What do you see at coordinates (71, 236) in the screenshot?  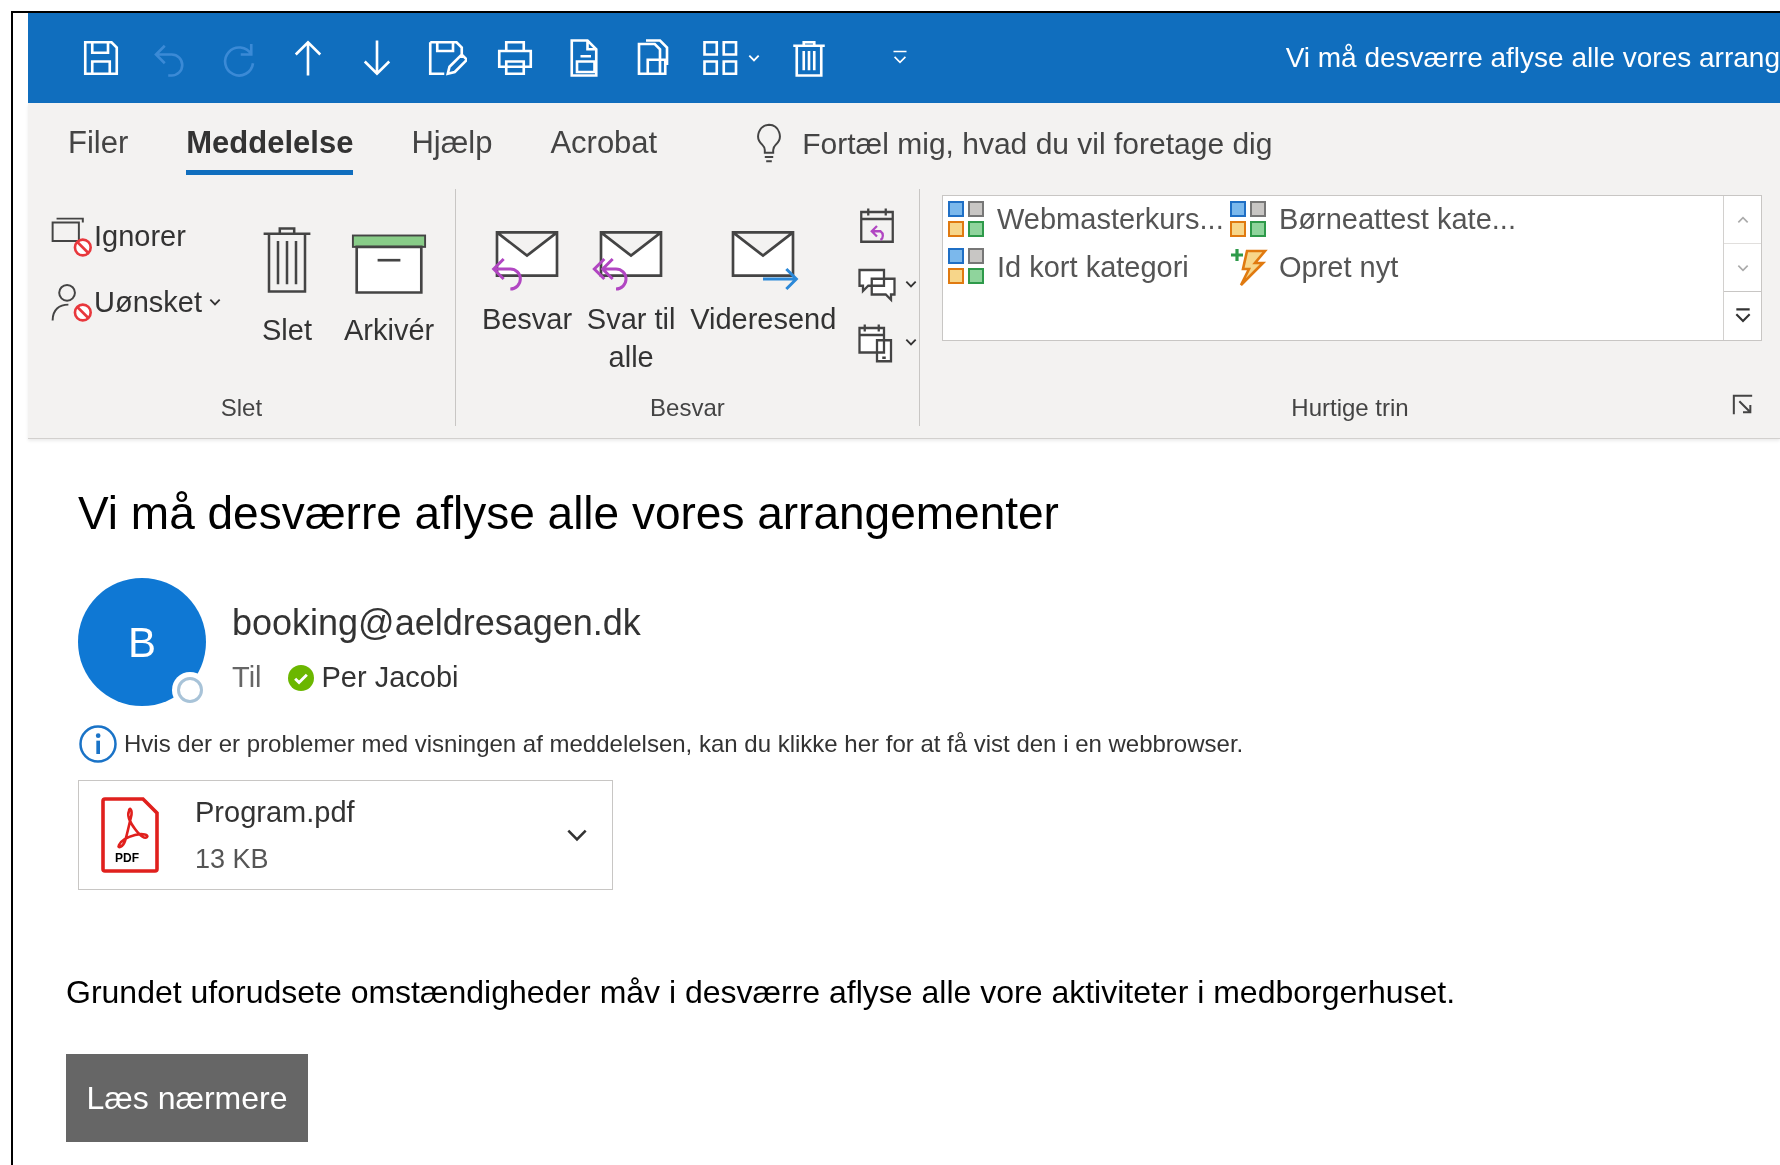 I see `ignore-icon` at bounding box center [71, 236].